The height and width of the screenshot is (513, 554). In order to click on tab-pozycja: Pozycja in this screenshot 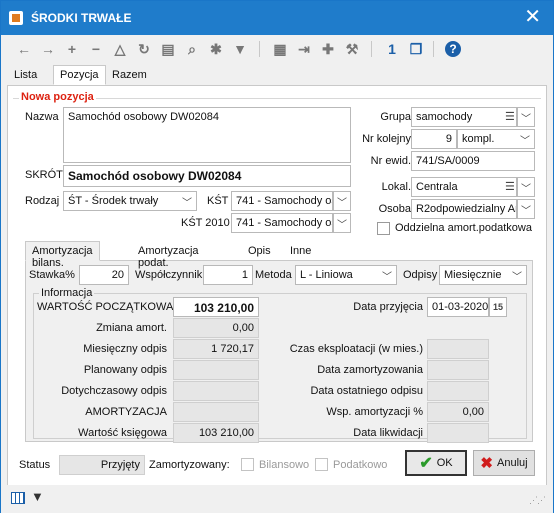, I will do `click(79, 75)`.